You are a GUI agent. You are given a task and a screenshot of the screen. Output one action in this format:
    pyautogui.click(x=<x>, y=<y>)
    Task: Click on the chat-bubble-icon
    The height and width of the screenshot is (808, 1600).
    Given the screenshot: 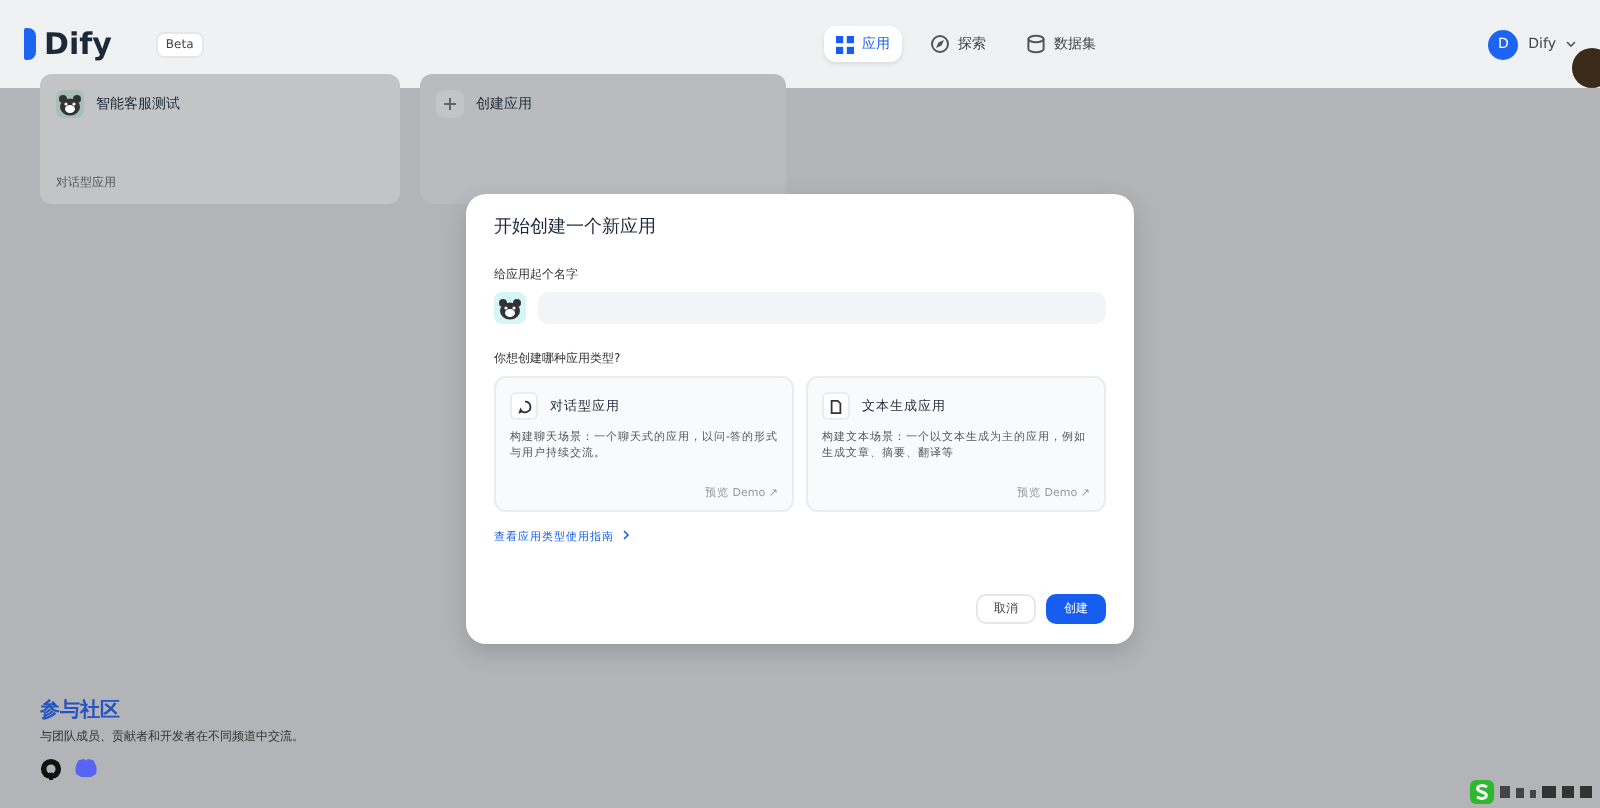 What is the action you would take?
    pyautogui.click(x=524, y=406)
    